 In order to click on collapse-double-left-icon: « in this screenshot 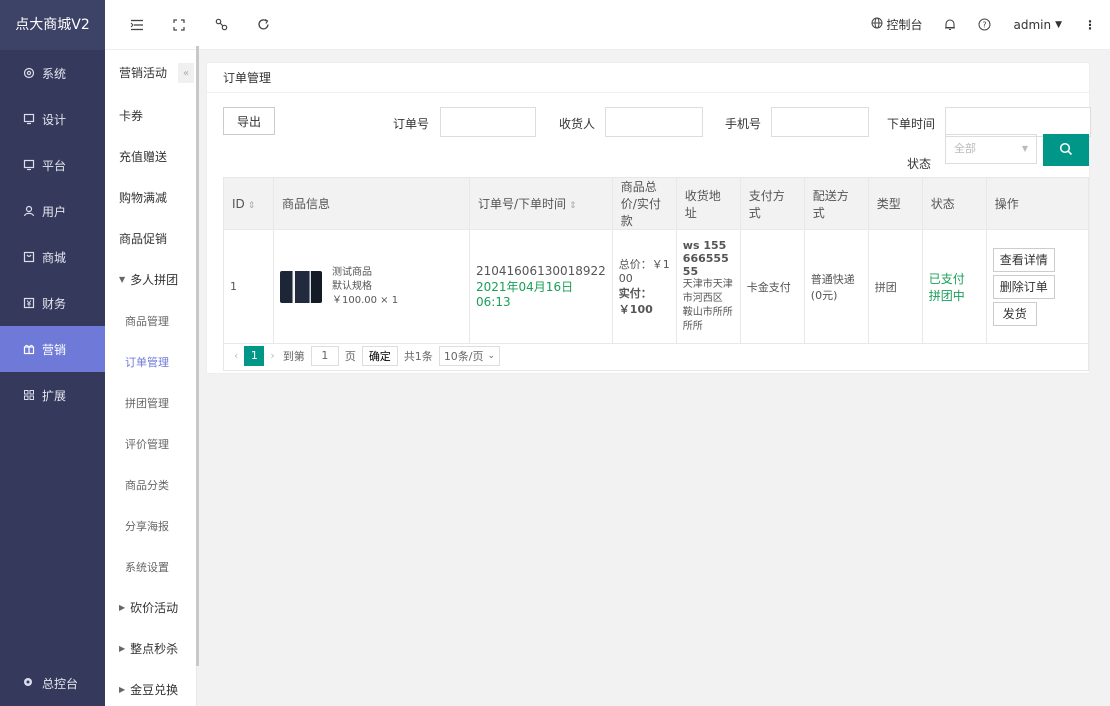, I will do `click(186, 73)`.